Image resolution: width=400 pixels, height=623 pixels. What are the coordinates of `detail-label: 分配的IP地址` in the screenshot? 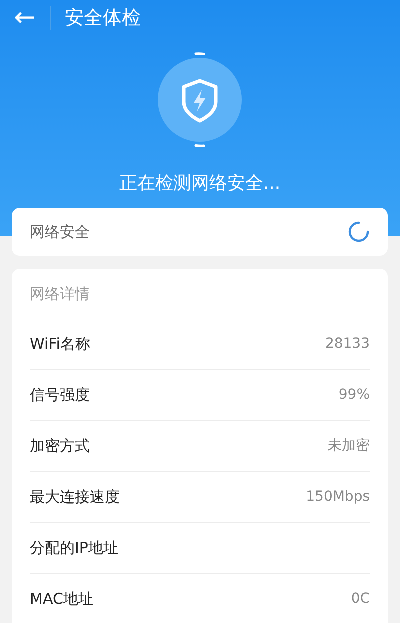 It's located at (74, 548).